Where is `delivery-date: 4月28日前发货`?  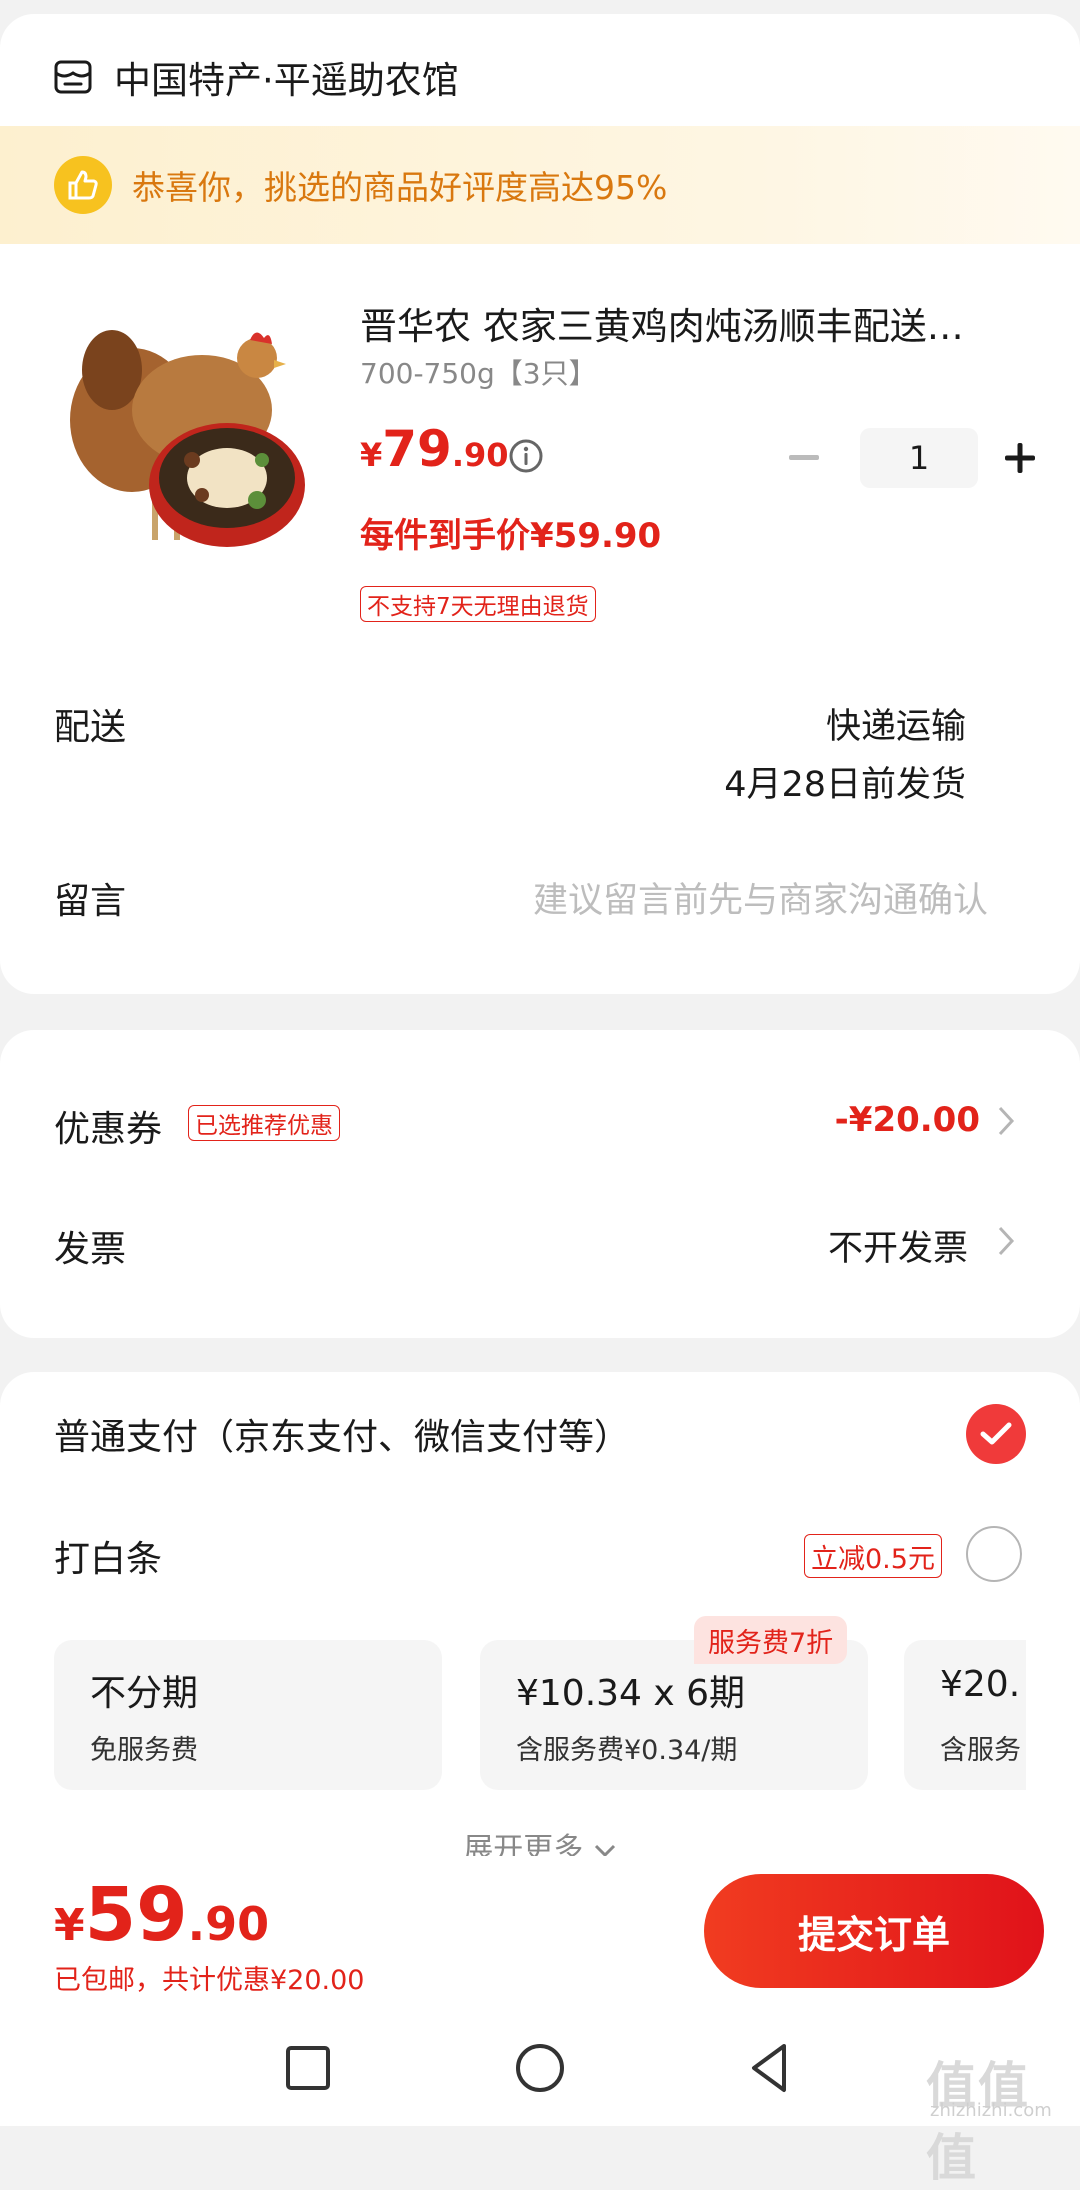
delivery-date: 4月28日前发货 is located at coordinates (845, 785).